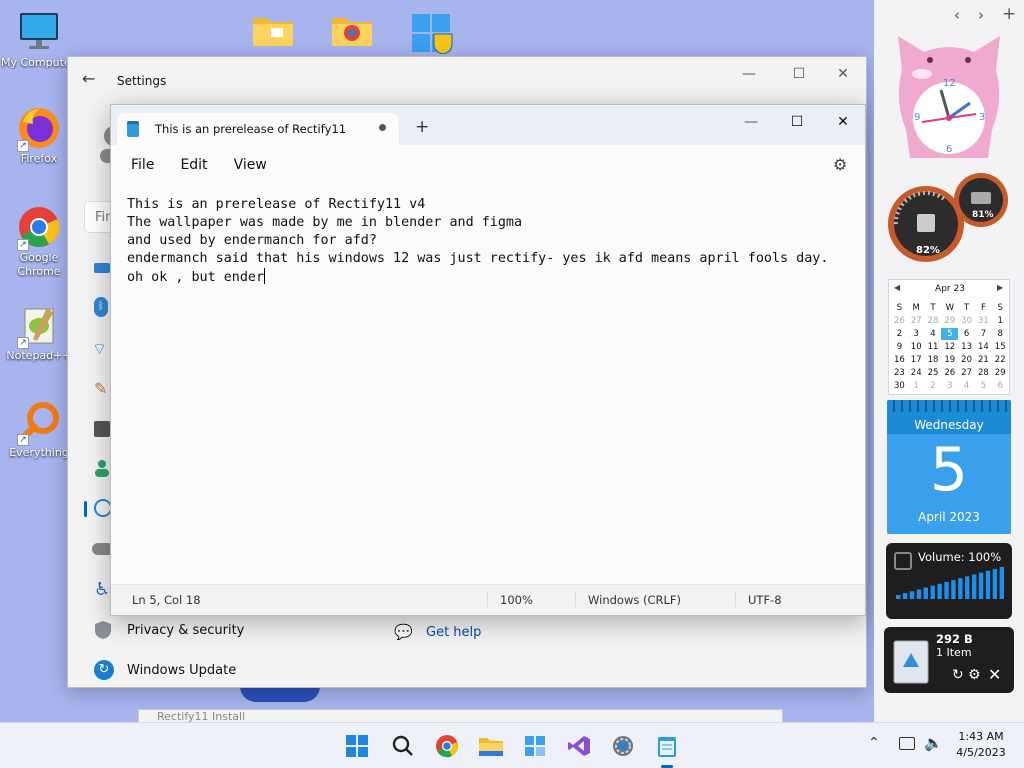  What do you see at coordinates (933, 347) in the screenshot?
I see `calendar-day: 11` at bounding box center [933, 347].